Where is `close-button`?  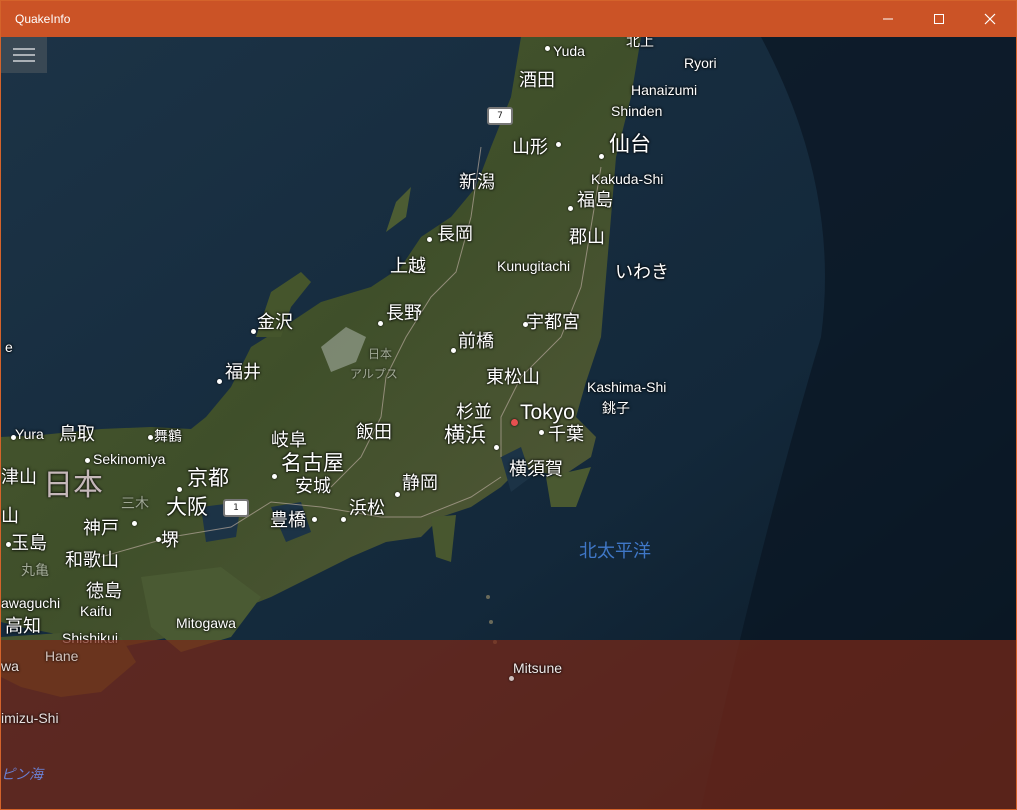
close-button is located at coordinates (990, 19).